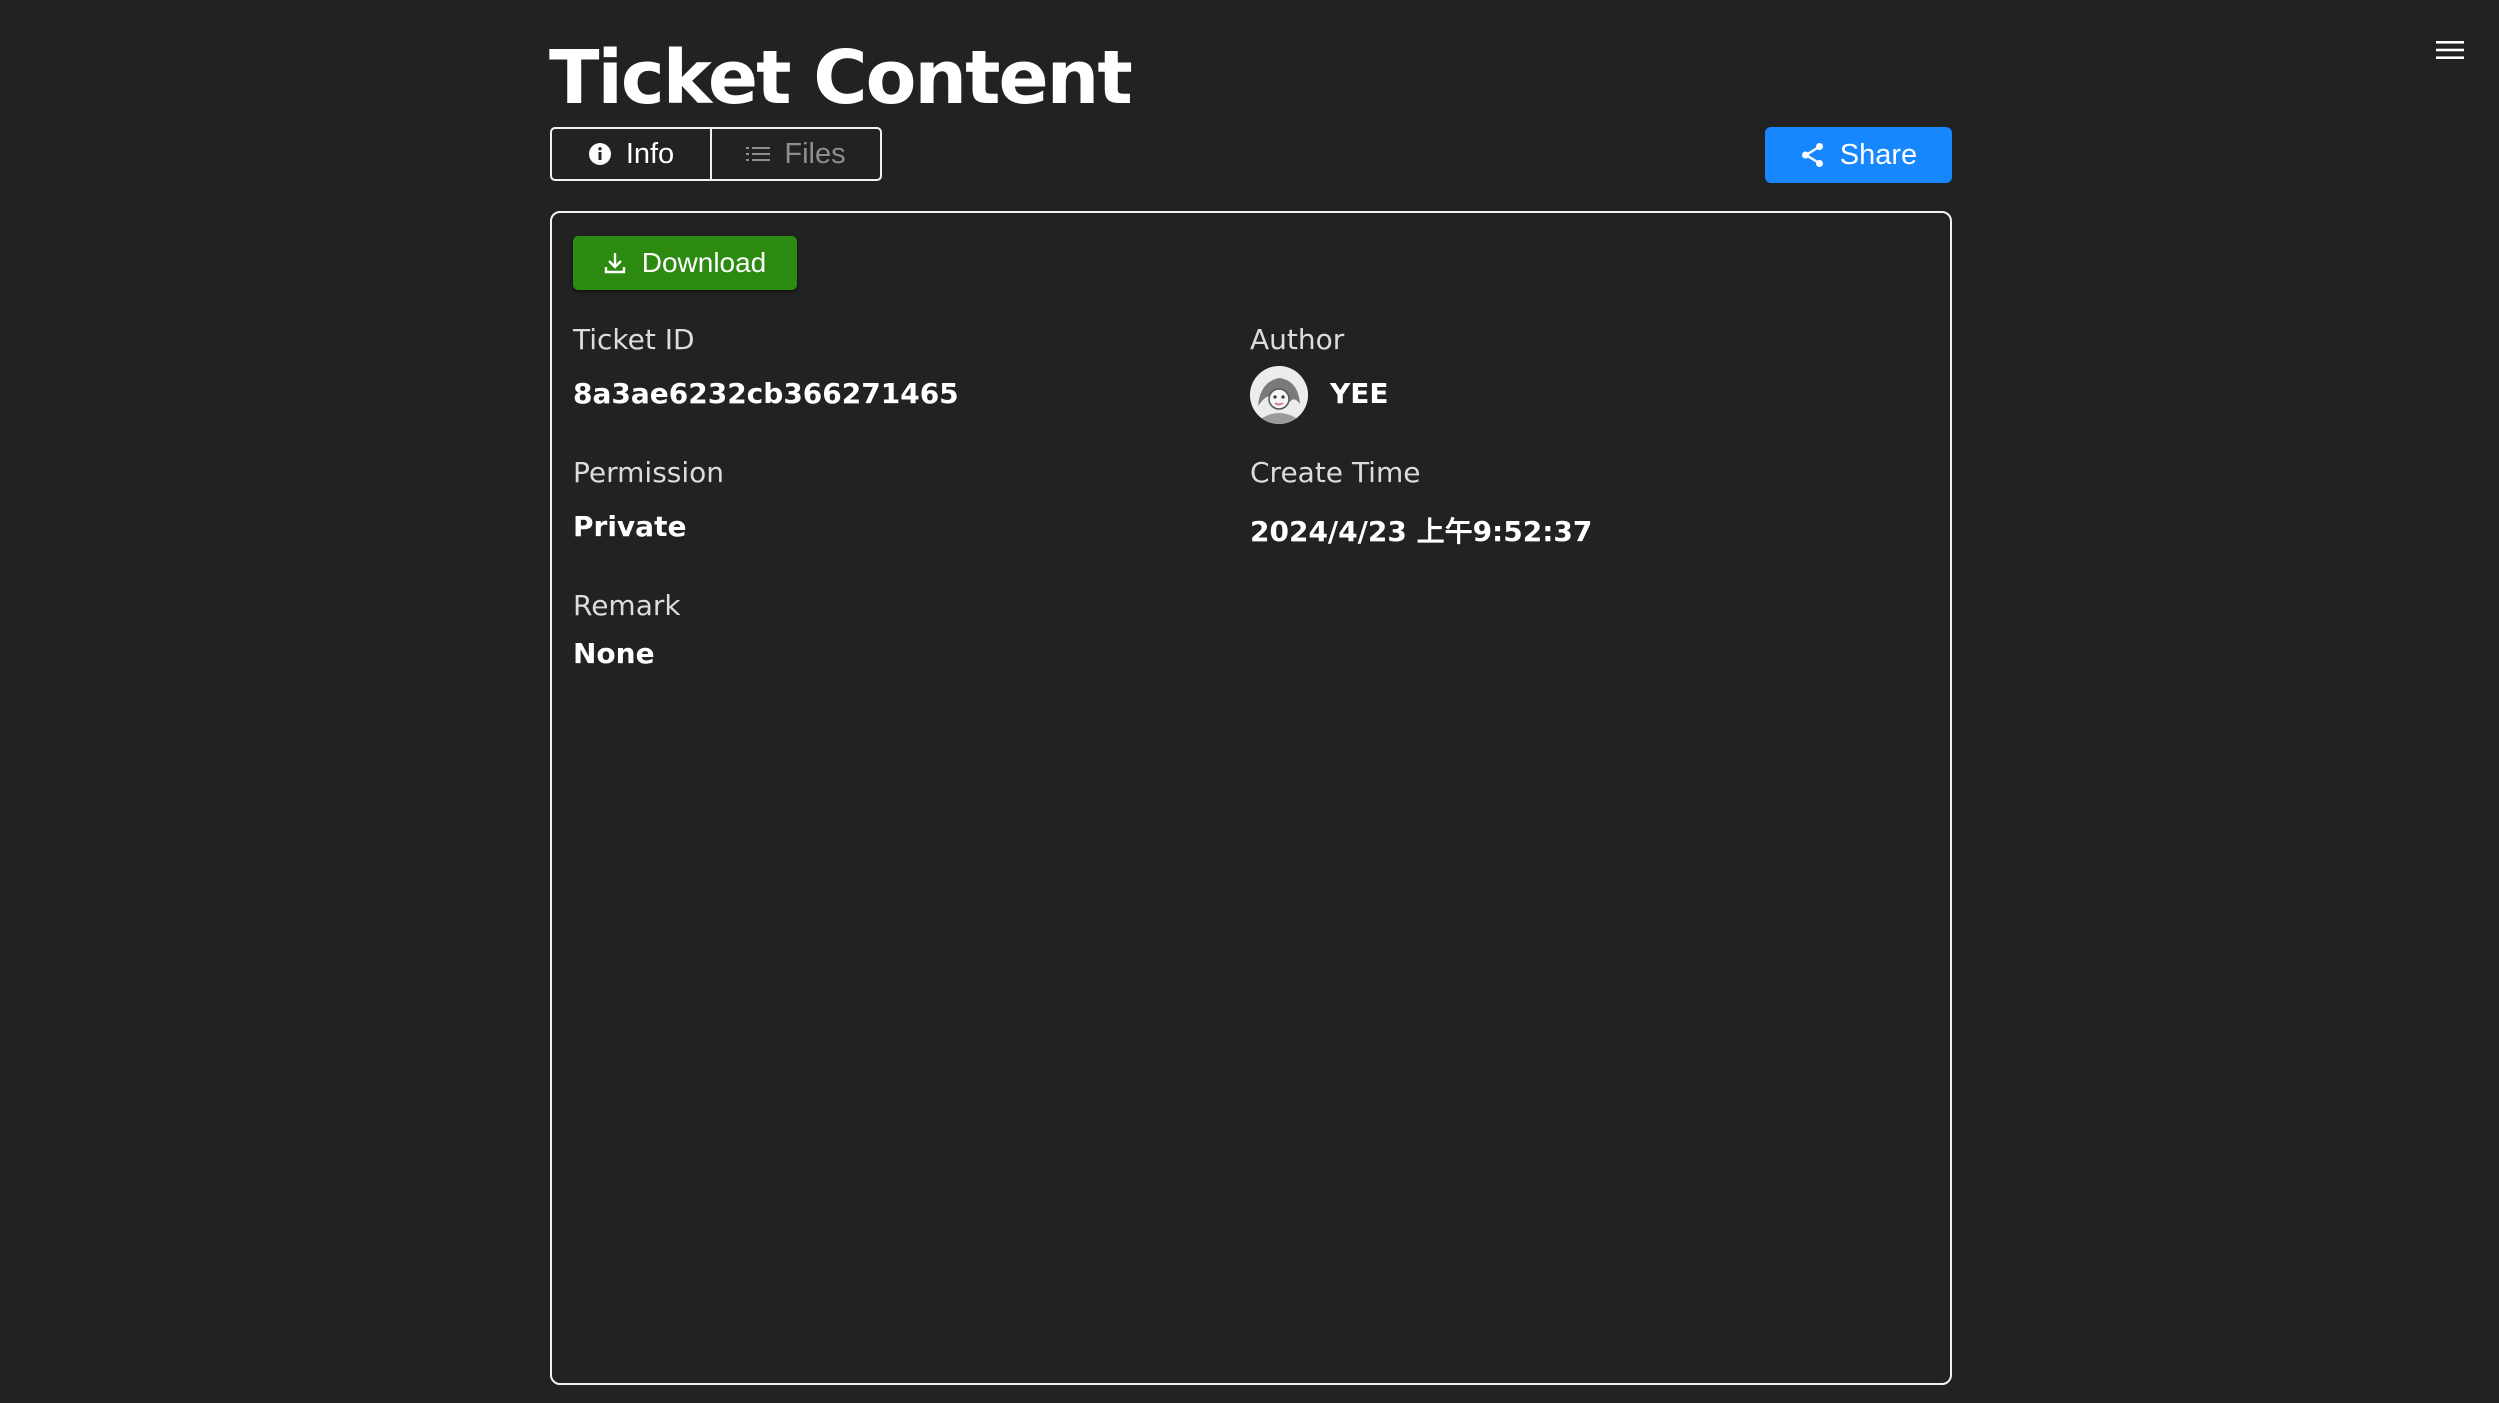 This screenshot has width=2499, height=1403. I want to click on page-title: Ticket Content, so click(841, 78).